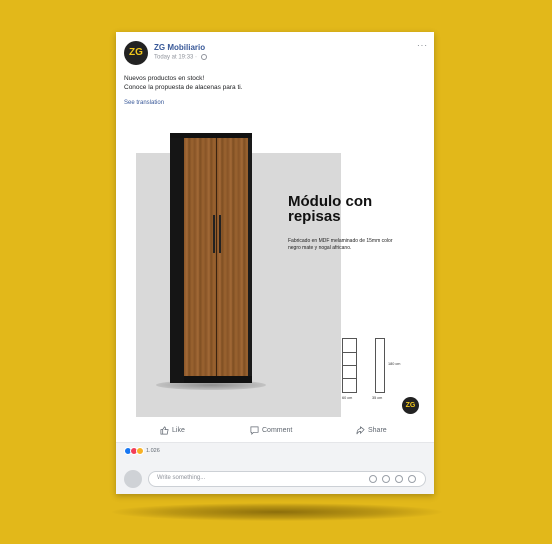  Describe the element at coordinates (176, 58) in the screenshot. I see `post-timestamp: Today at 19:33 ·` at that location.